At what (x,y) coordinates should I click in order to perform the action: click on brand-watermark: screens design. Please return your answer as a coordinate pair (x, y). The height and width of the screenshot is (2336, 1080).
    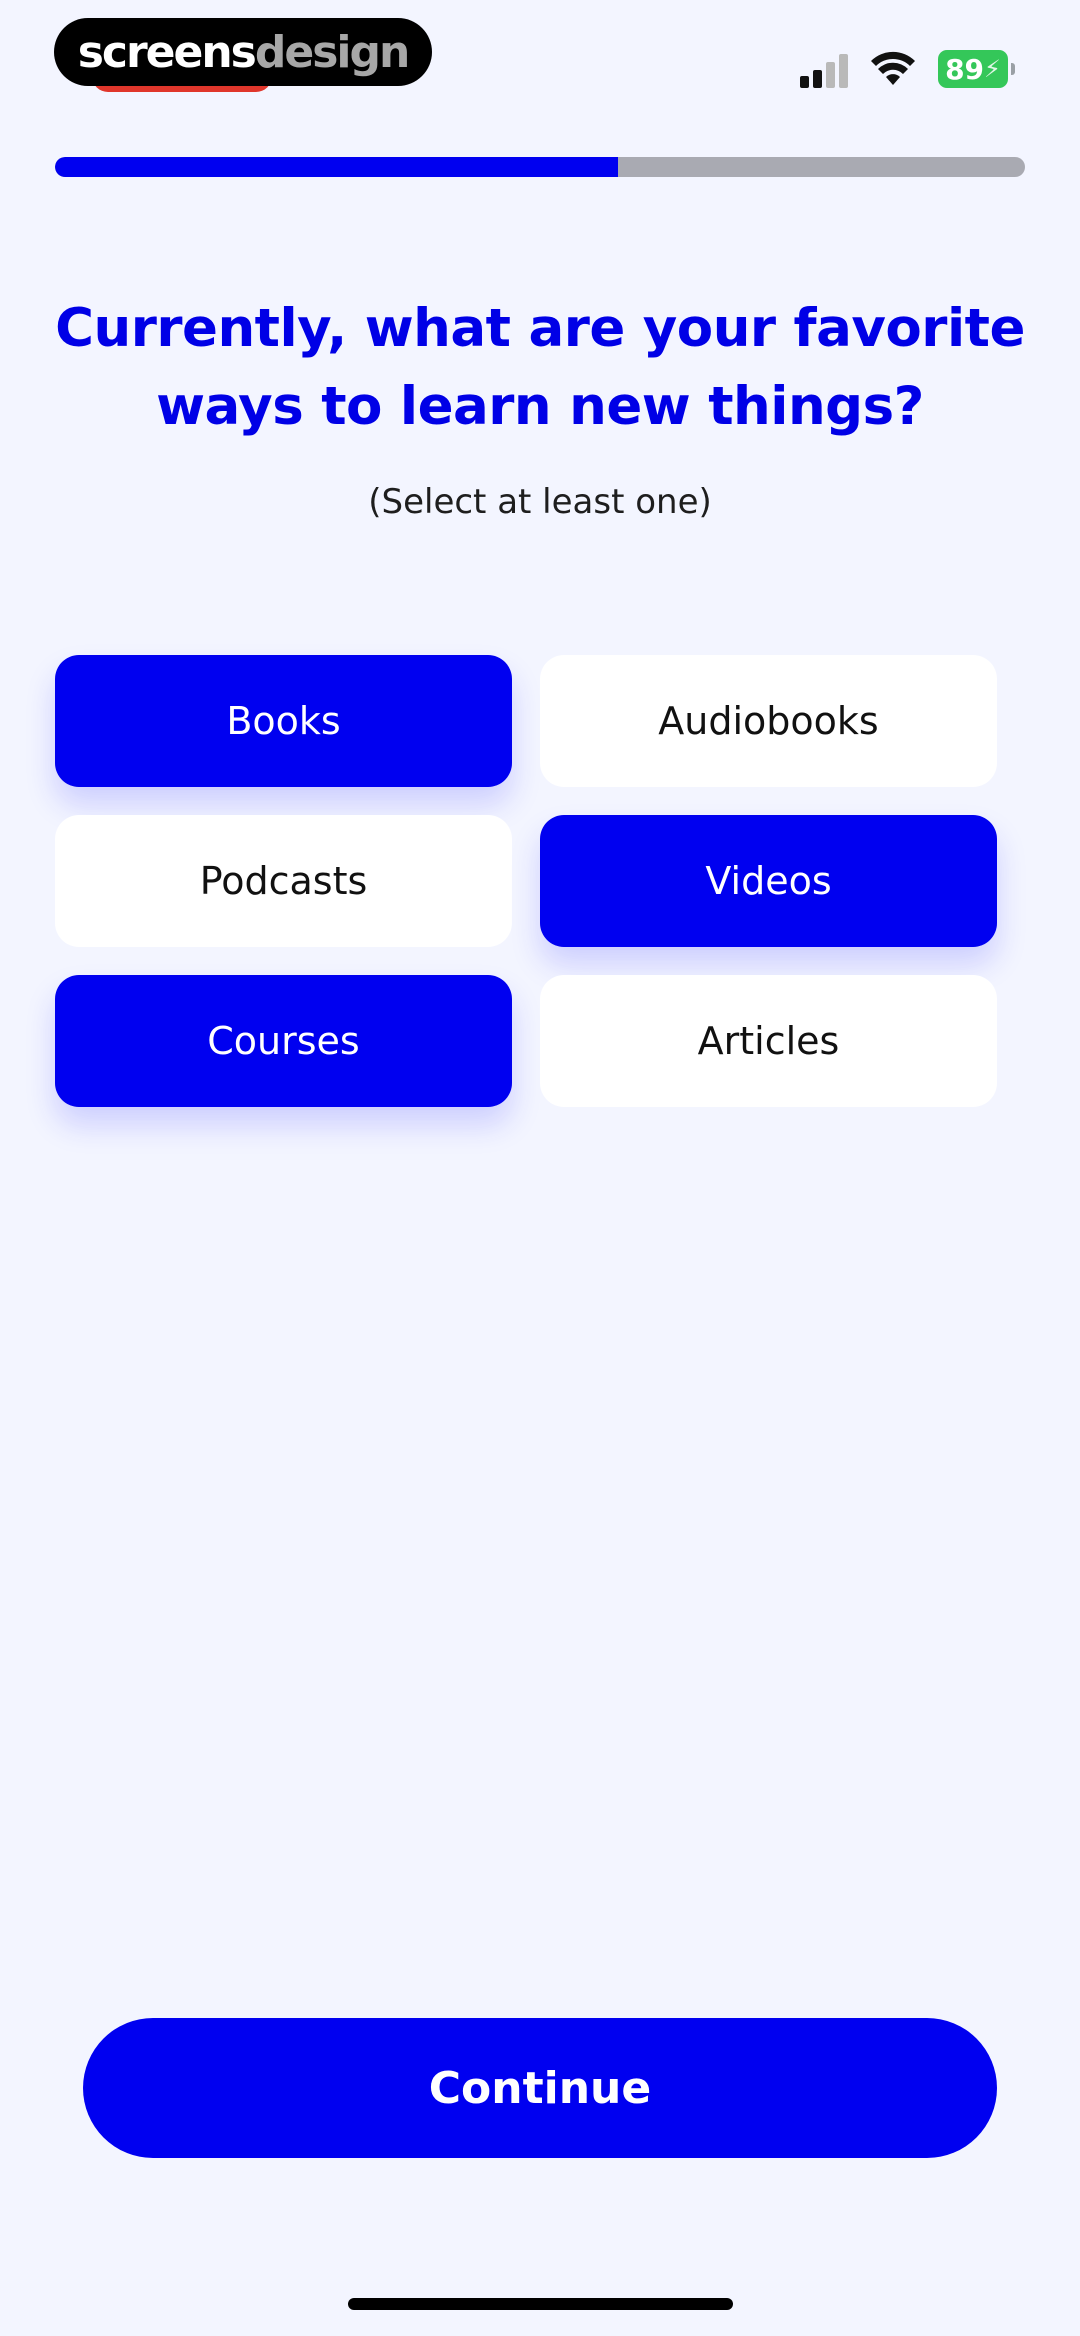
    Looking at the image, I should click on (243, 52).